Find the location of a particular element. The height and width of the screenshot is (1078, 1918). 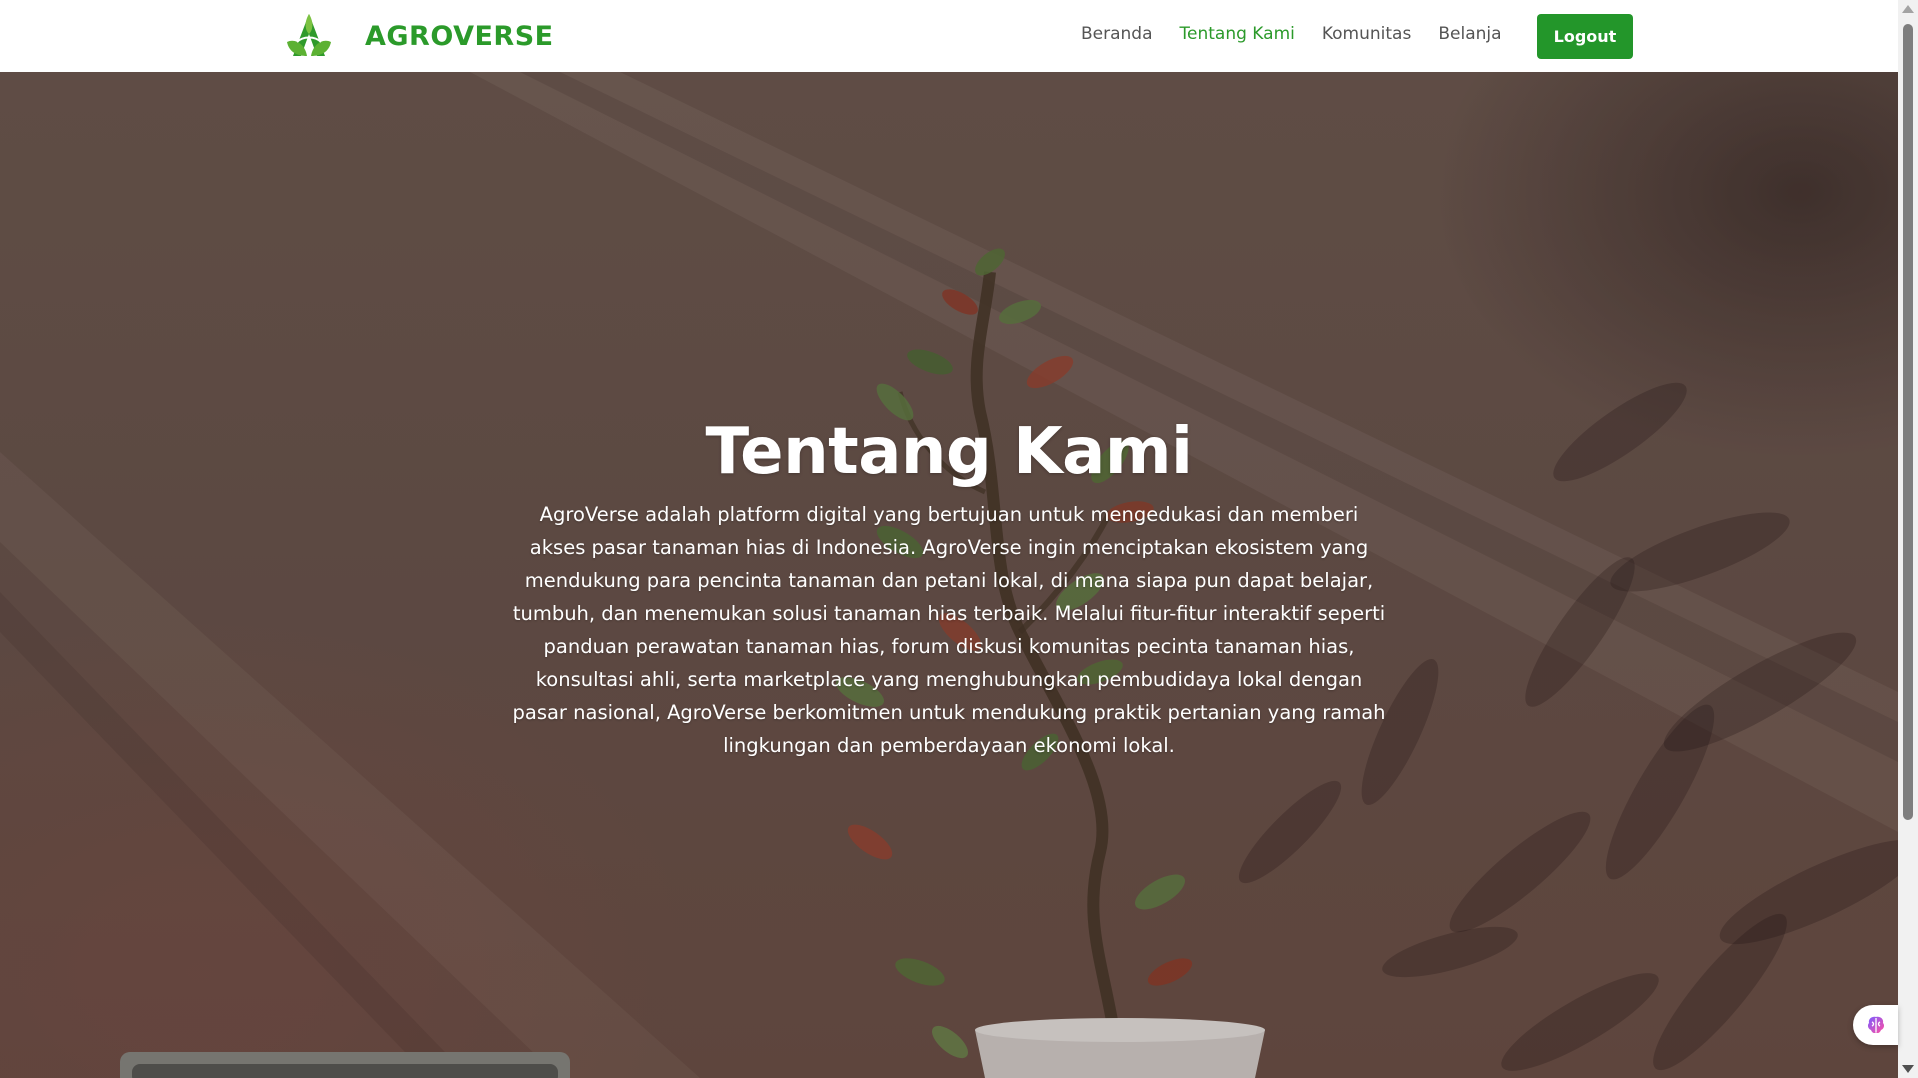

page-scrollbar is located at coordinates (1908, 539).